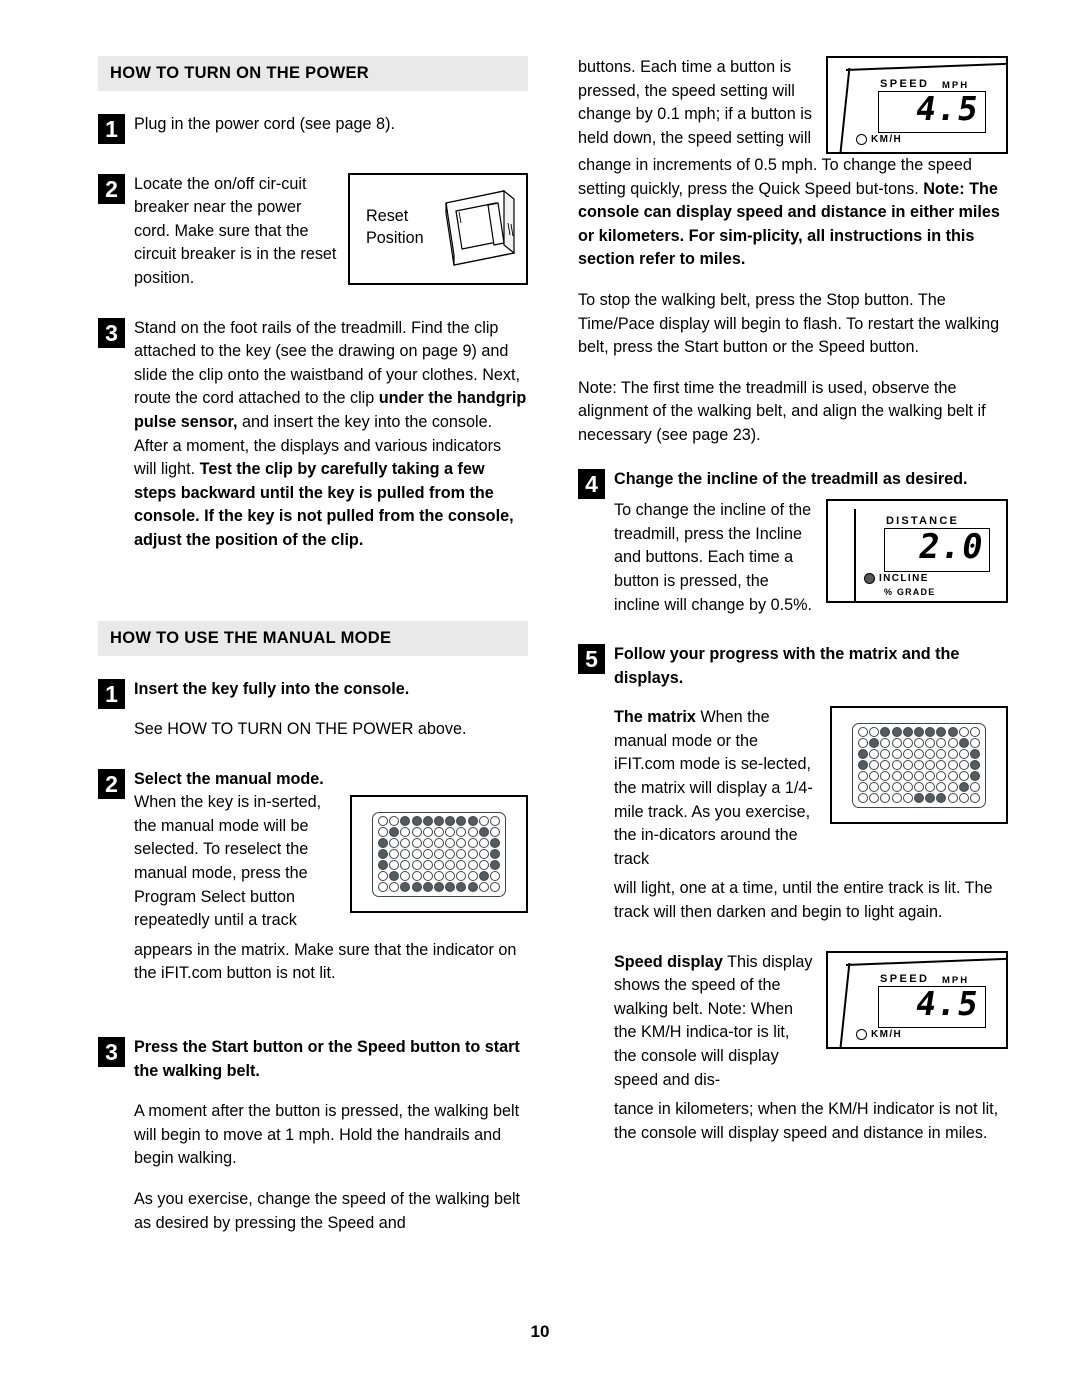 This screenshot has height=1397, width=1080. Describe the element at coordinates (313, 638) in the screenshot. I see `section-heading-manual: HOW TO USE THE MANUAL MODE` at that location.